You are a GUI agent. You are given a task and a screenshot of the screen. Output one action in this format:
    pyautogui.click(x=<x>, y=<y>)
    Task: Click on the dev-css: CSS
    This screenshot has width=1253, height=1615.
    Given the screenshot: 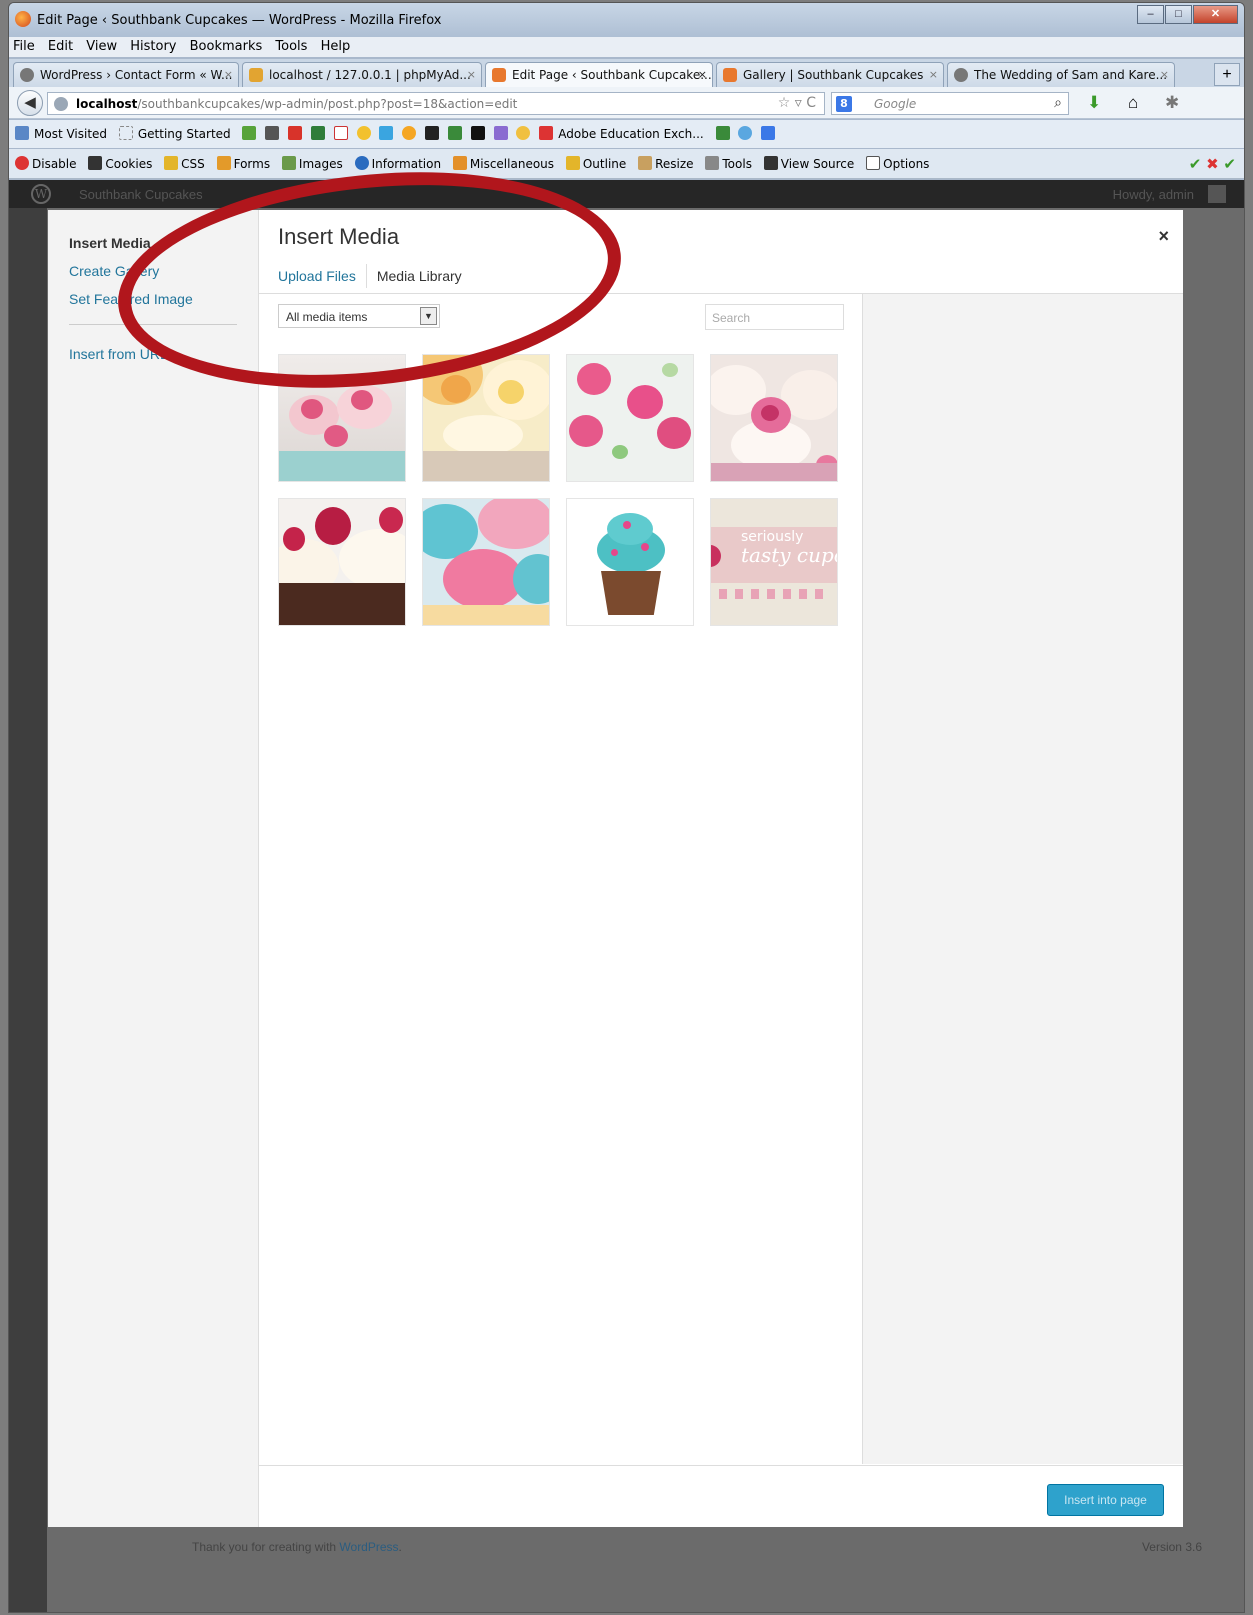 What is the action you would take?
    pyautogui.click(x=193, y=164)
    